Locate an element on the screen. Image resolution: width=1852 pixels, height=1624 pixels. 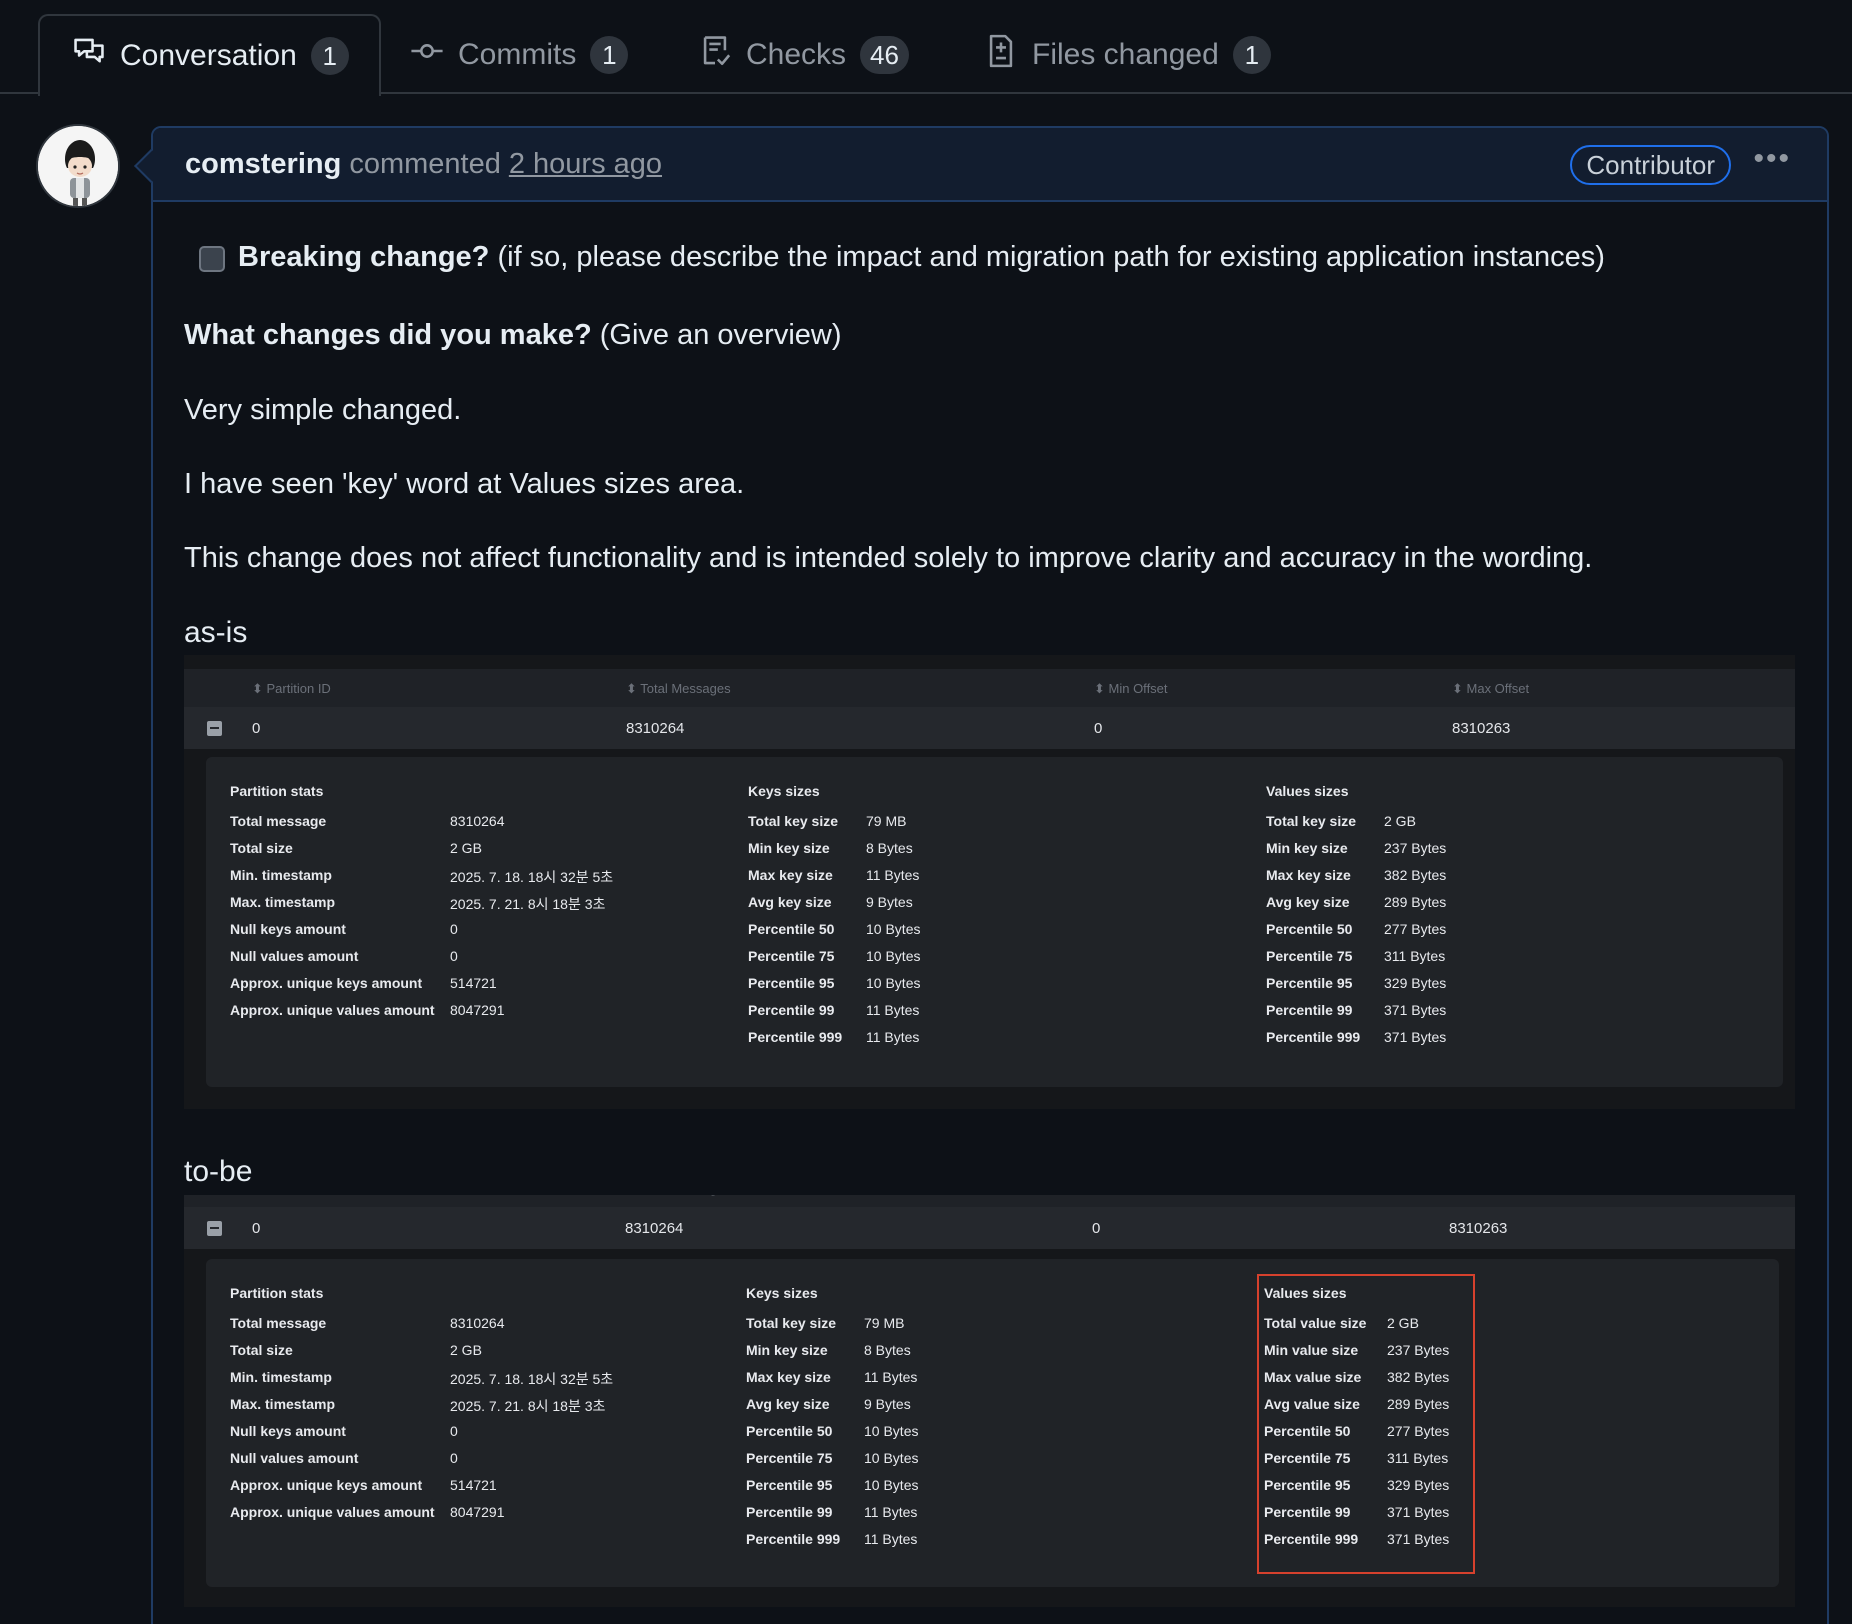
stat-key: Null values amount is located at coordinates (294, 1458).